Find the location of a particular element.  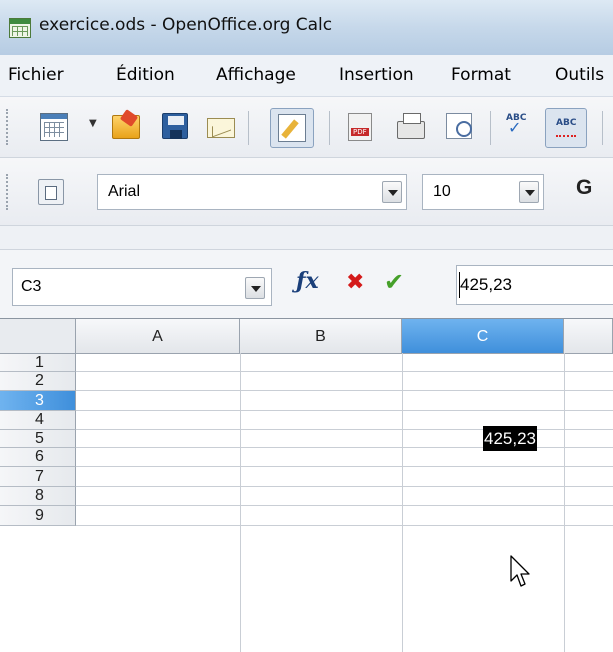

select-all-corner is located at coordinates (38, 336).